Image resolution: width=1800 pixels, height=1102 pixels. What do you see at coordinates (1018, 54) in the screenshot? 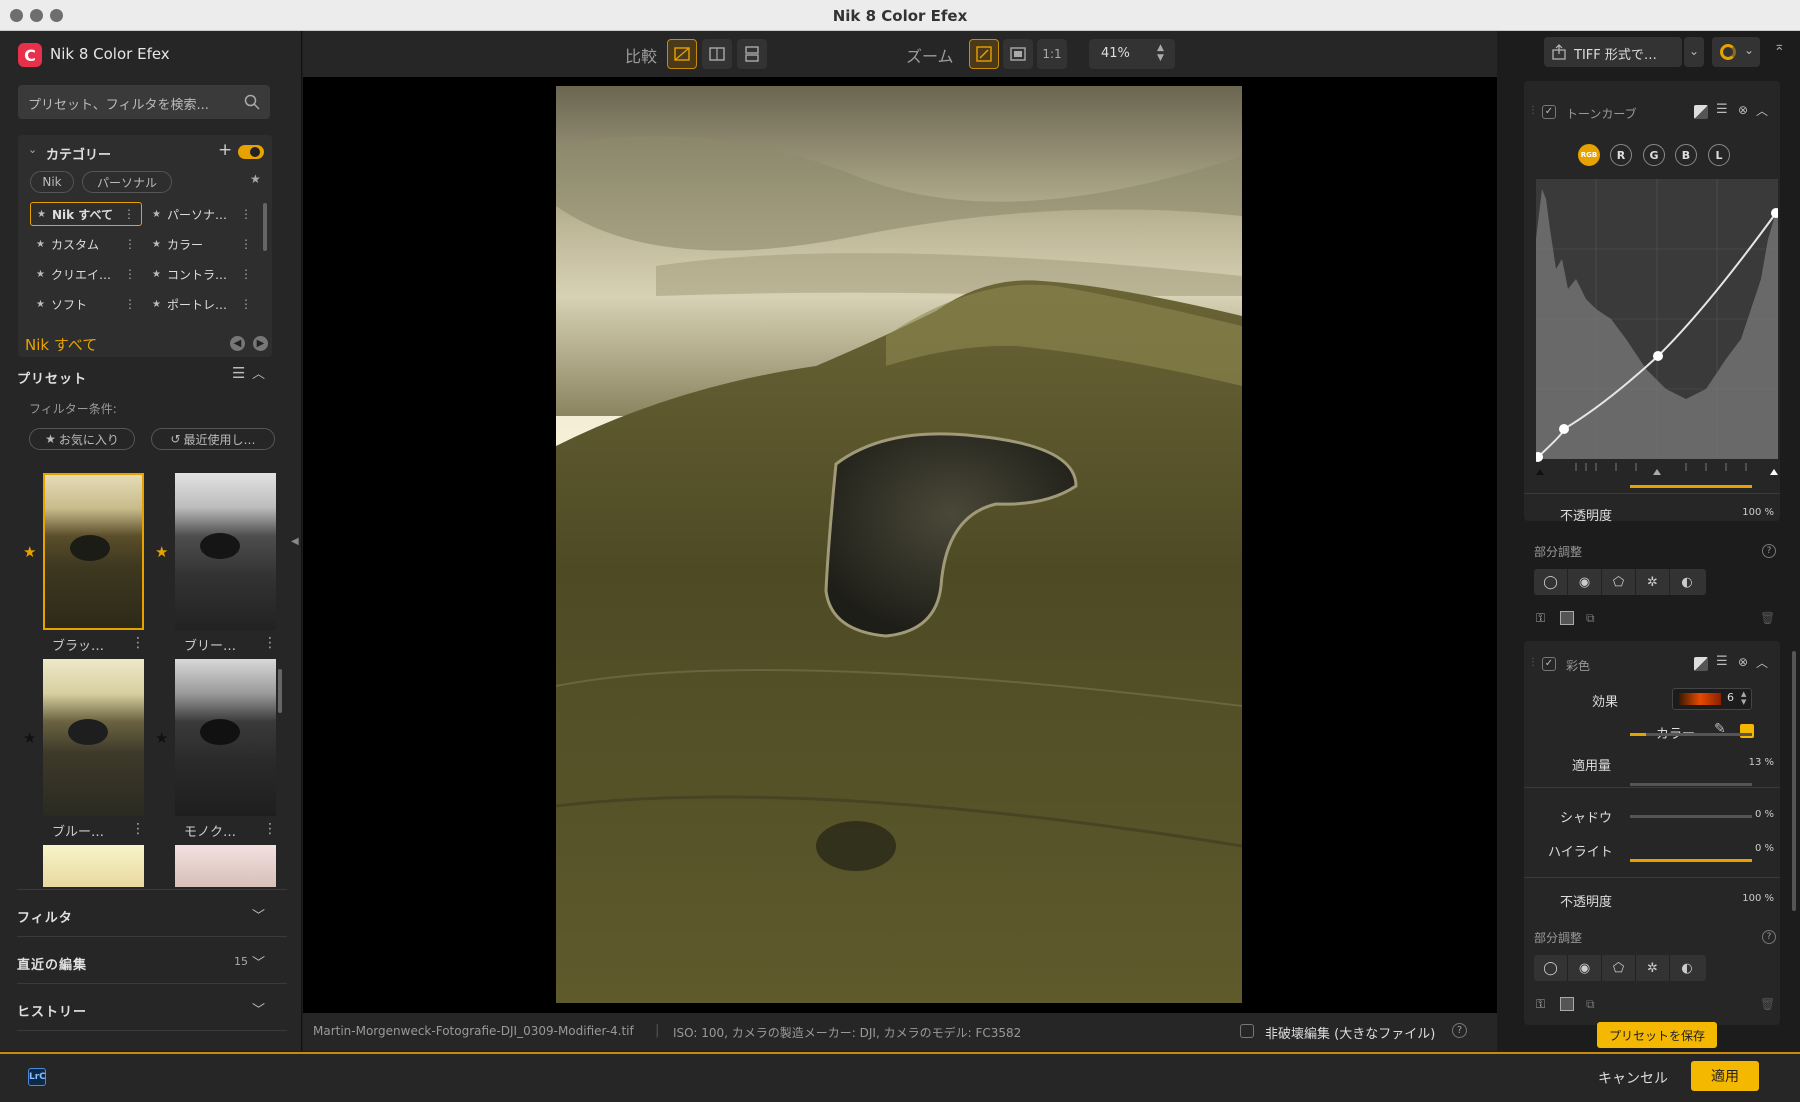
I see `zoom-fill-button` at bounding box center [1018, 54].